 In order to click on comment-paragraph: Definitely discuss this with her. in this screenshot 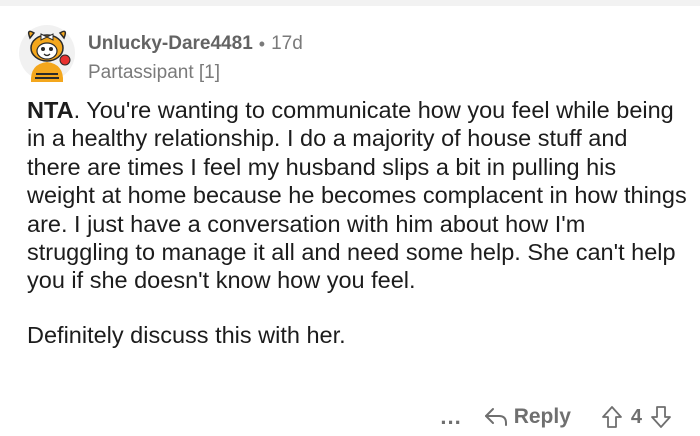, I will do `click(357, 335)`.